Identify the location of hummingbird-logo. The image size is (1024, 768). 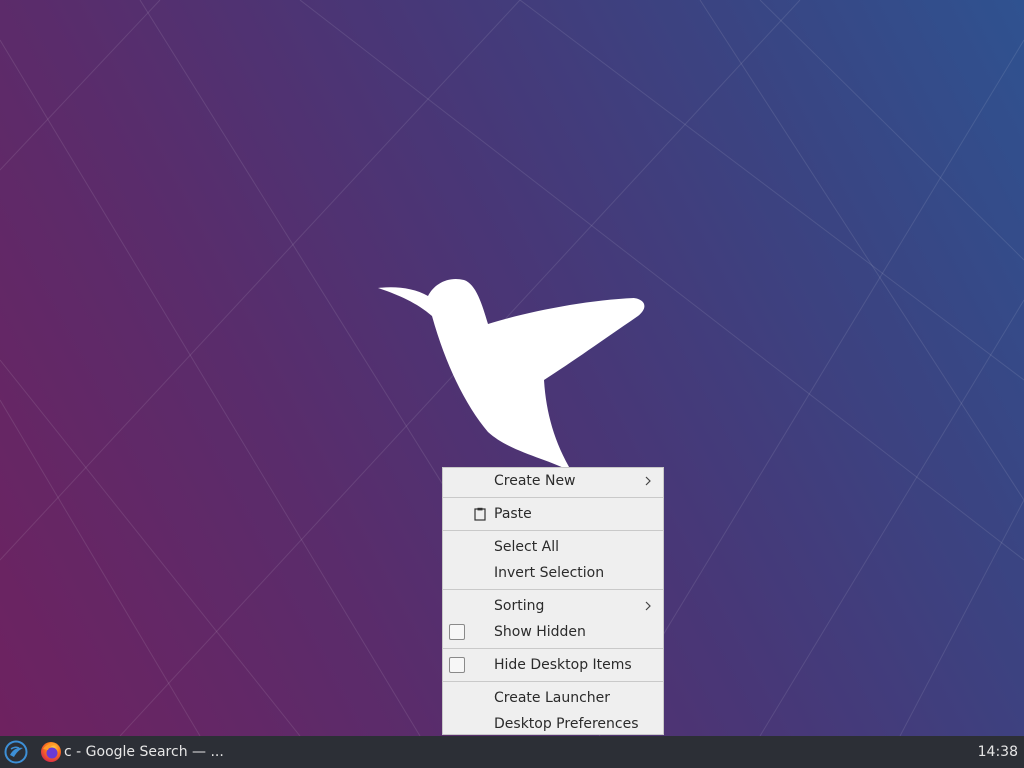
(511, 375).